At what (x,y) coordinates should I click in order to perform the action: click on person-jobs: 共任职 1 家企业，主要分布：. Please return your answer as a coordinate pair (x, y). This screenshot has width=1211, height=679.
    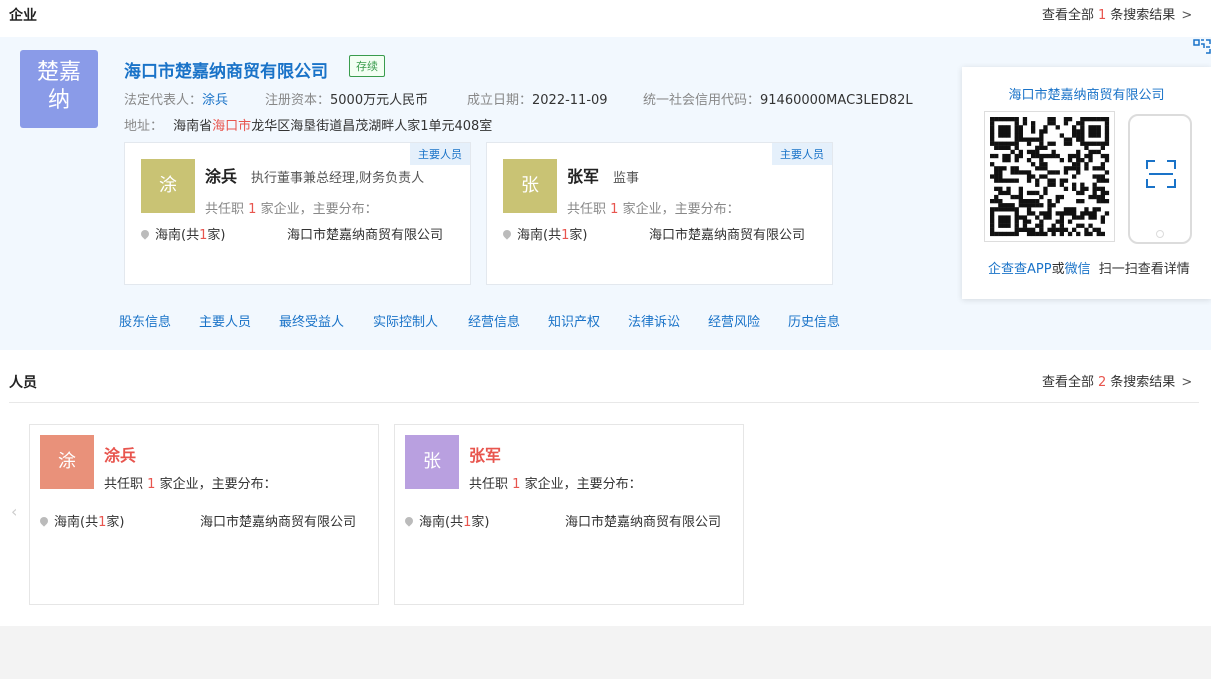
    Looking at the image, I should click on (653, 209).